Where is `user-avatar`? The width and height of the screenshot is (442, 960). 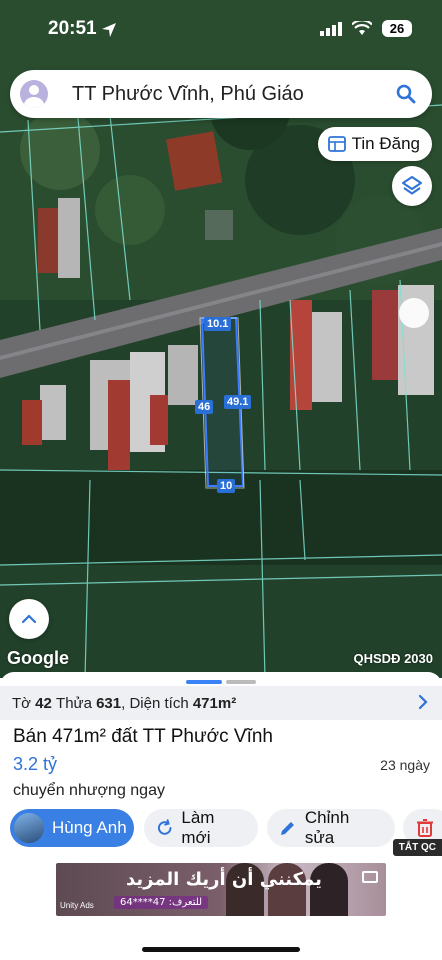 user-avatar is located at coordinates (34, 94).